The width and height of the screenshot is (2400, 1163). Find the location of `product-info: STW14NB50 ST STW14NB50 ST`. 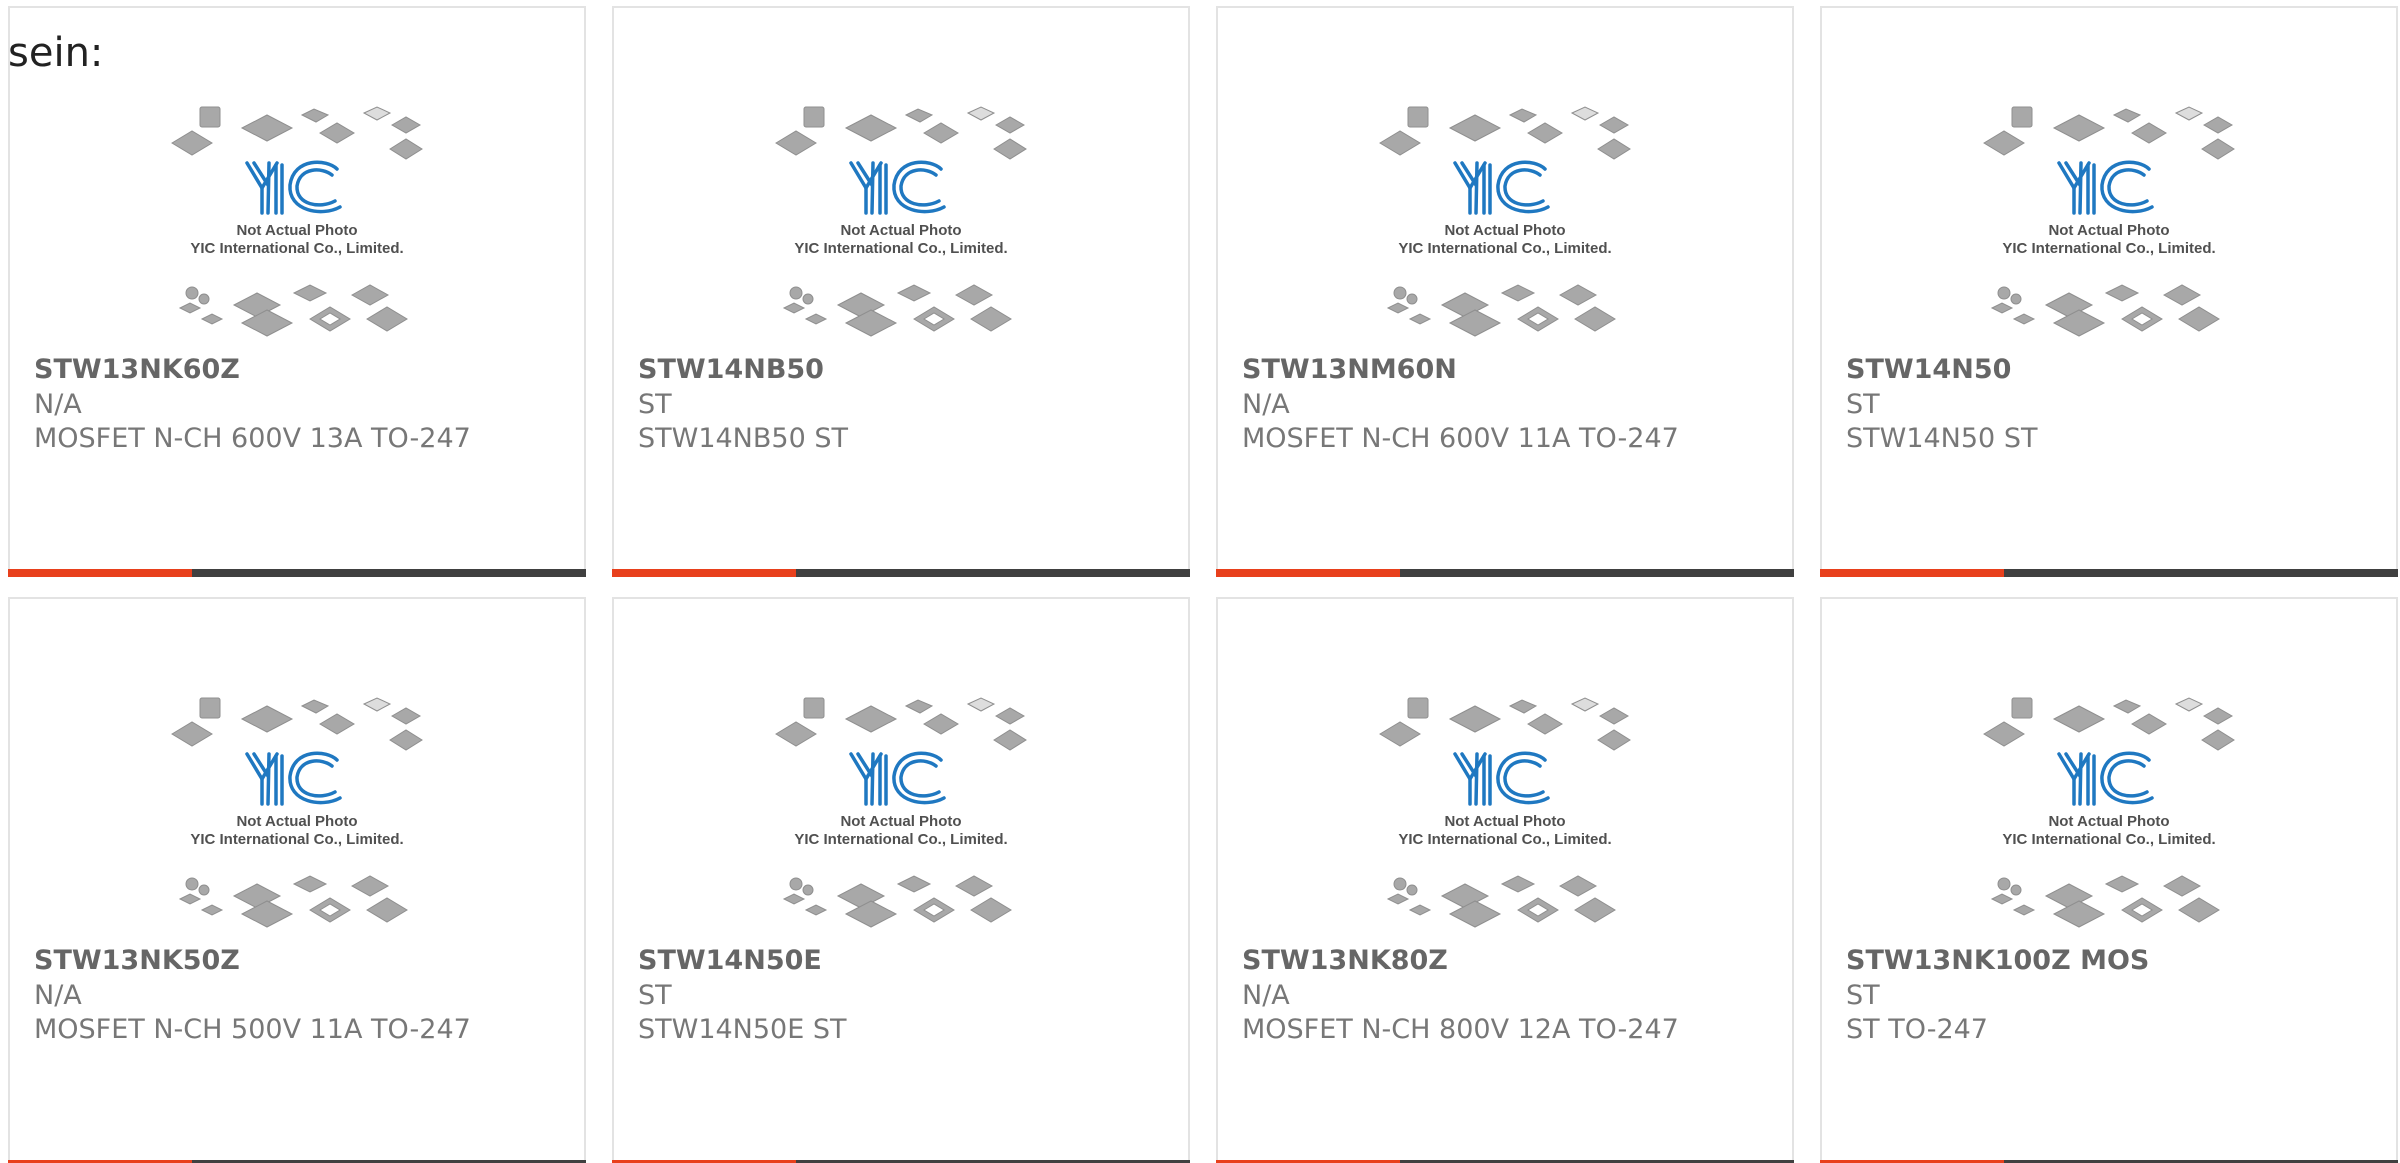

product-info: STW14NB50 ST STW14NB50 ST is located at coordinates (903, 404).